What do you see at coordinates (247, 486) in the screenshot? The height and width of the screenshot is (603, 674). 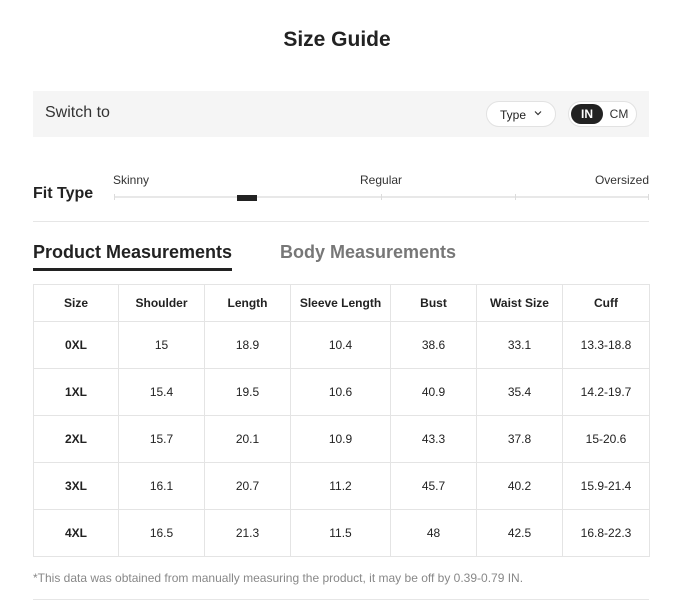 I see `length-cell: 20.7` at bounding box center [247, 486].